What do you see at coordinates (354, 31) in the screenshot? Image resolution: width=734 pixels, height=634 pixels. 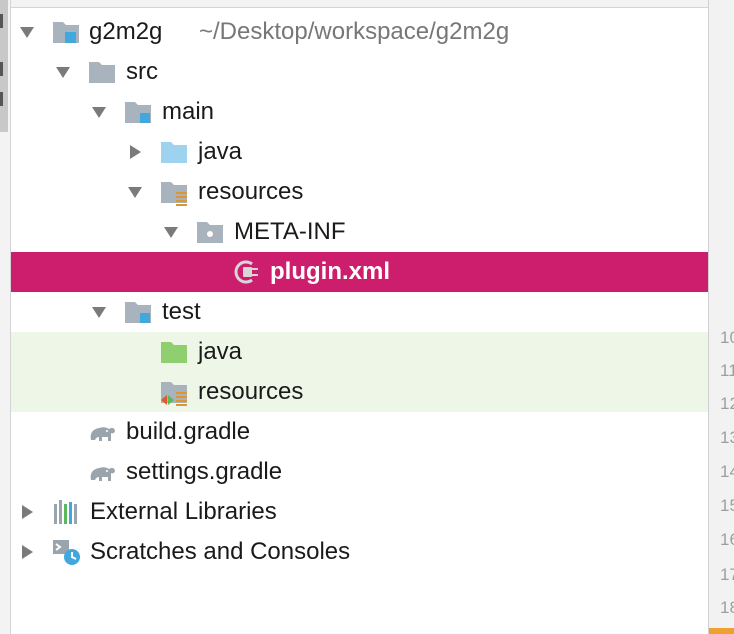 I see `root-module-path: ~/Desktop/workspace/g2m2g` at bounding box center [354, 31].